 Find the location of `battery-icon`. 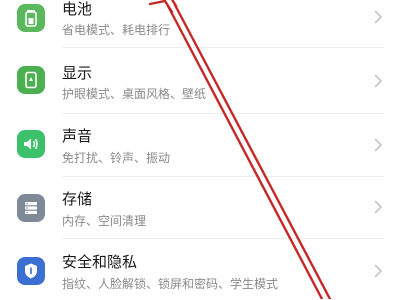

battery-icon is located at coordinates (31, 18).